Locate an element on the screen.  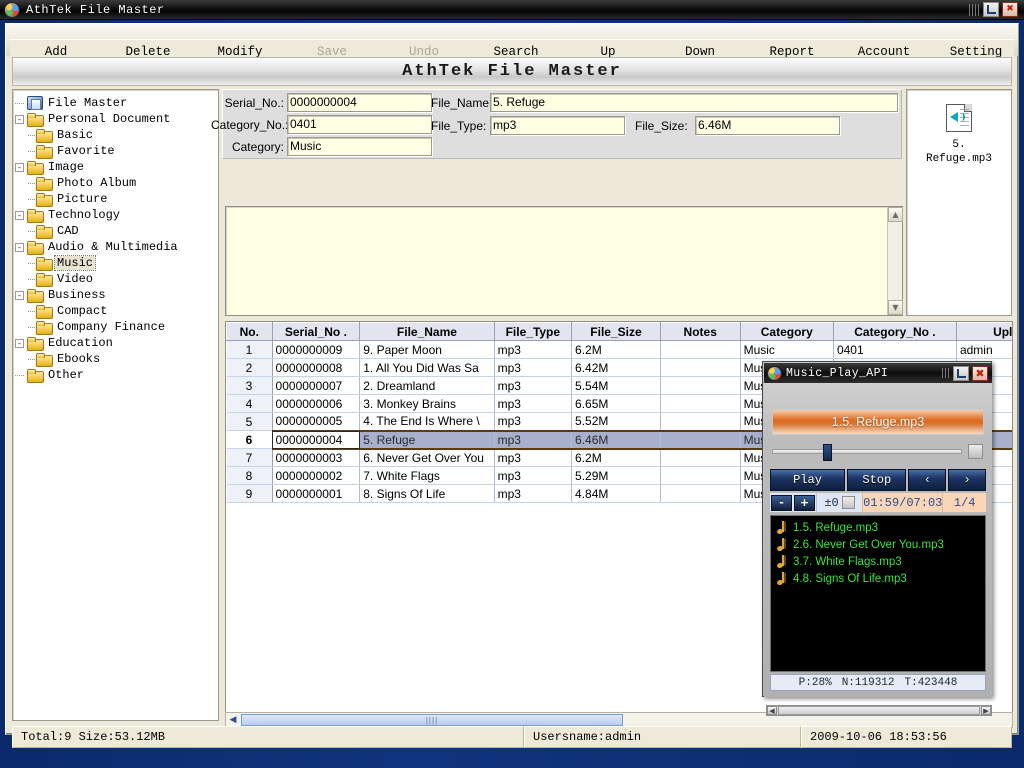
cell-no: 8 is located at coordinates (249, 475).